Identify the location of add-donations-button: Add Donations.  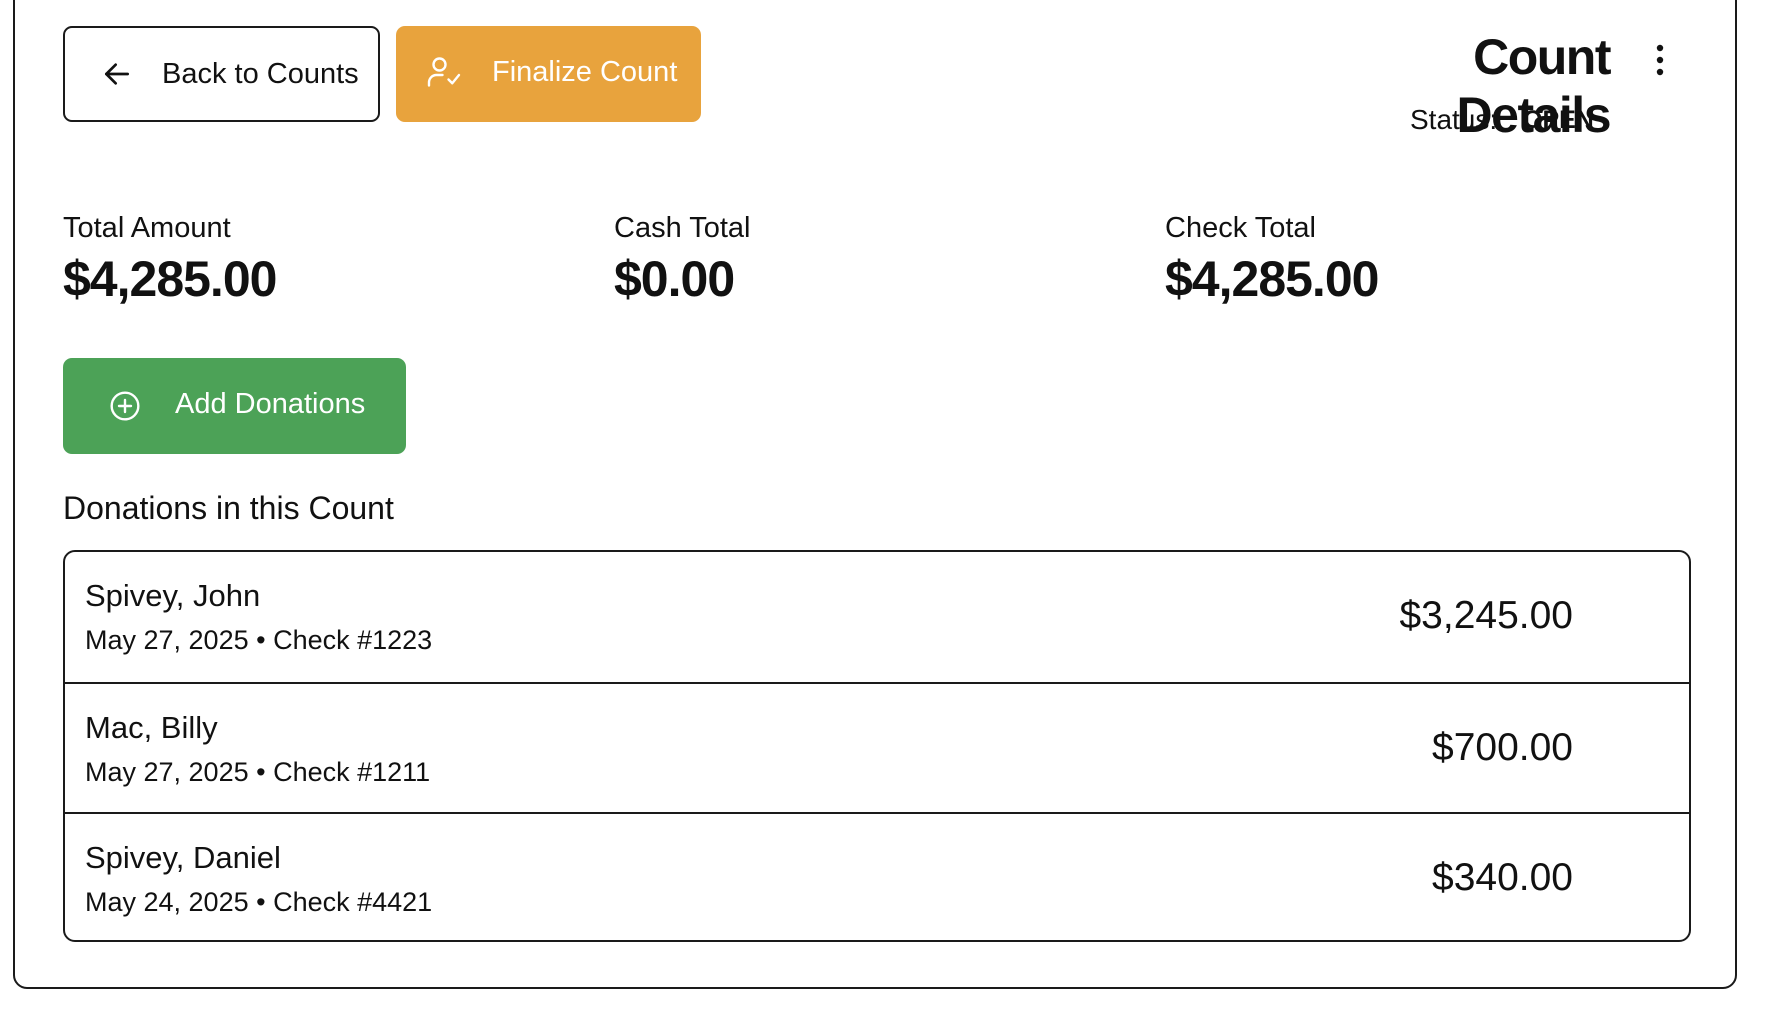
(234, 406).